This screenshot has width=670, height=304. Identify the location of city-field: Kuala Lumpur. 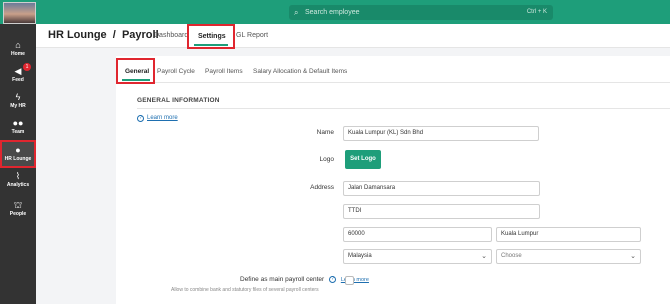
(568, 234).